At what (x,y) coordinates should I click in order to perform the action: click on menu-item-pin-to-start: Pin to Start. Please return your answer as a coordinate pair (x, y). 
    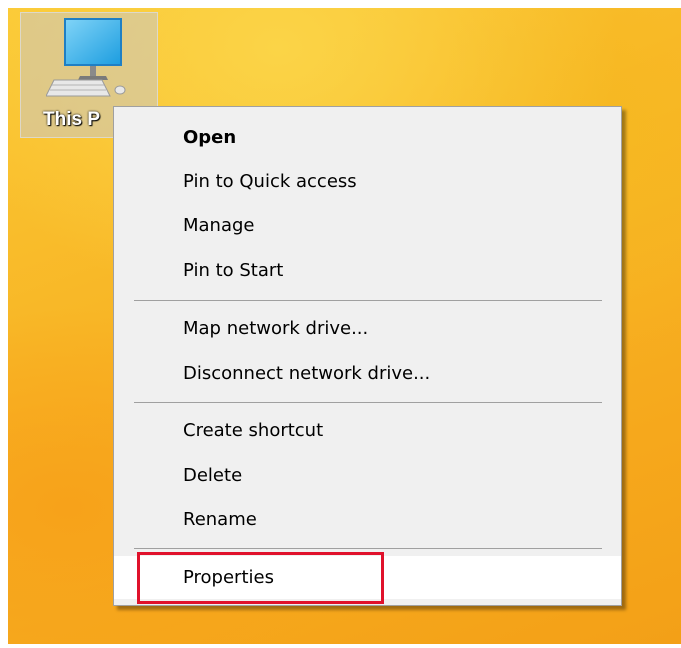
    Looking at the image, I should click on (367, 270).